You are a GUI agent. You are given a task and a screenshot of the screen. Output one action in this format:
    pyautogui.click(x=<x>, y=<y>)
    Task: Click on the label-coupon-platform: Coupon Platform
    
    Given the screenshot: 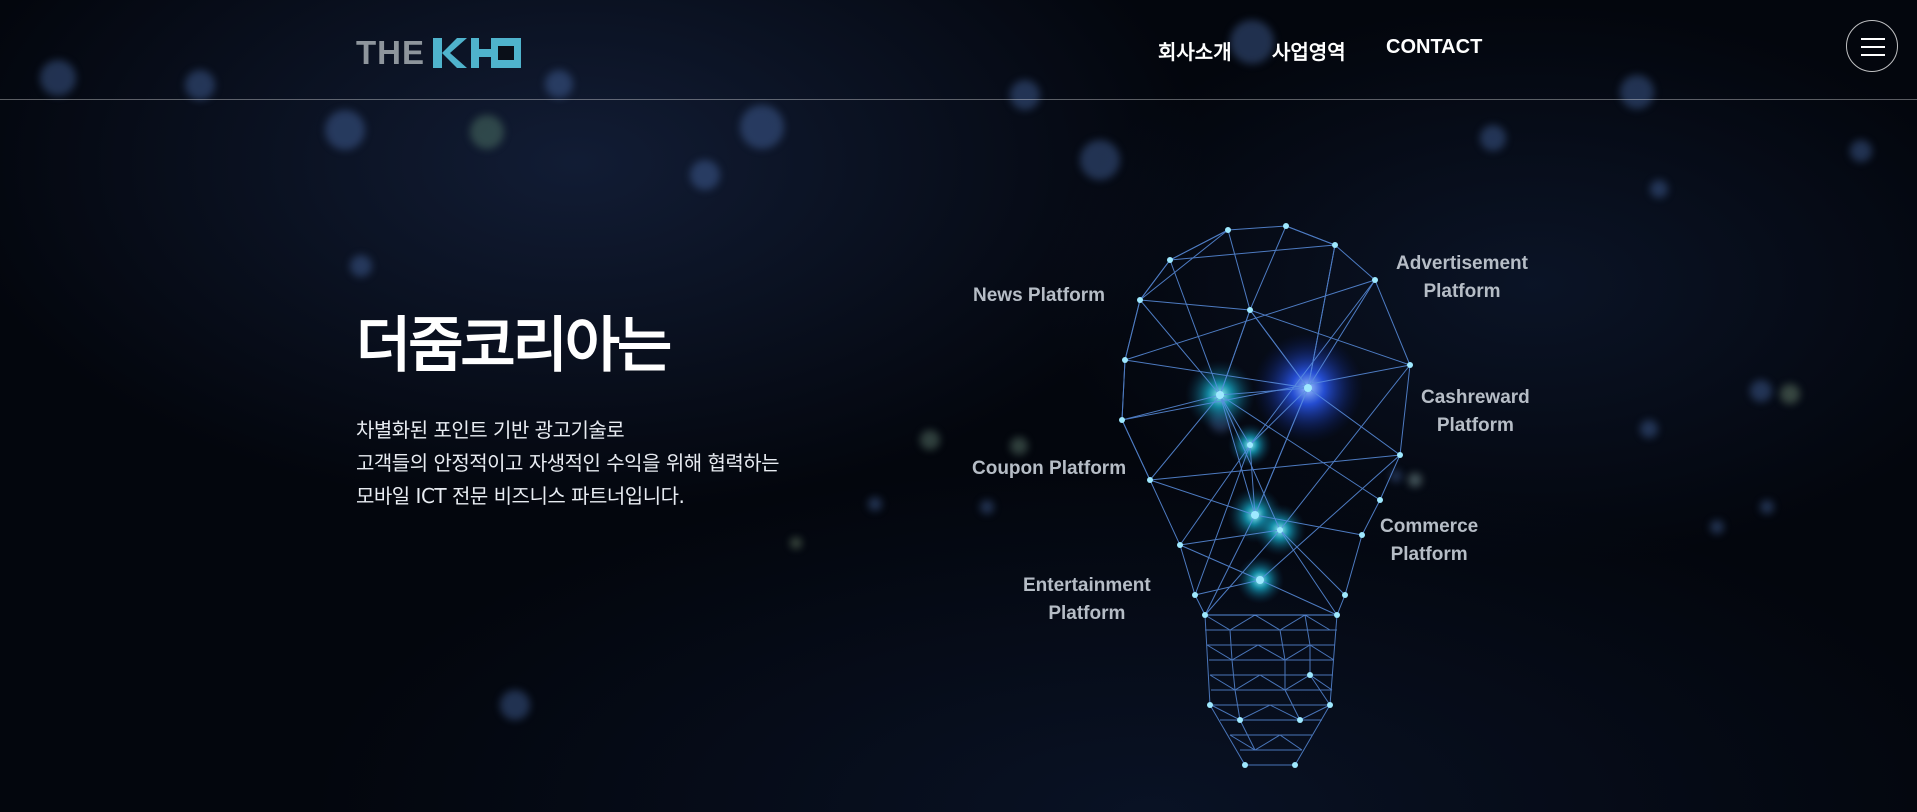 What is the action you would take?
    pyautogui.click(x=1049, y=469)
    